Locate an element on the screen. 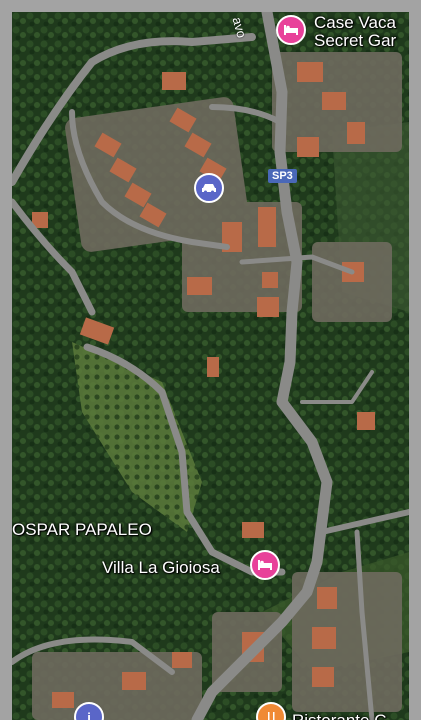 This screenshot has height=720, width=421. car-icon is located at coordinates (209, 189).